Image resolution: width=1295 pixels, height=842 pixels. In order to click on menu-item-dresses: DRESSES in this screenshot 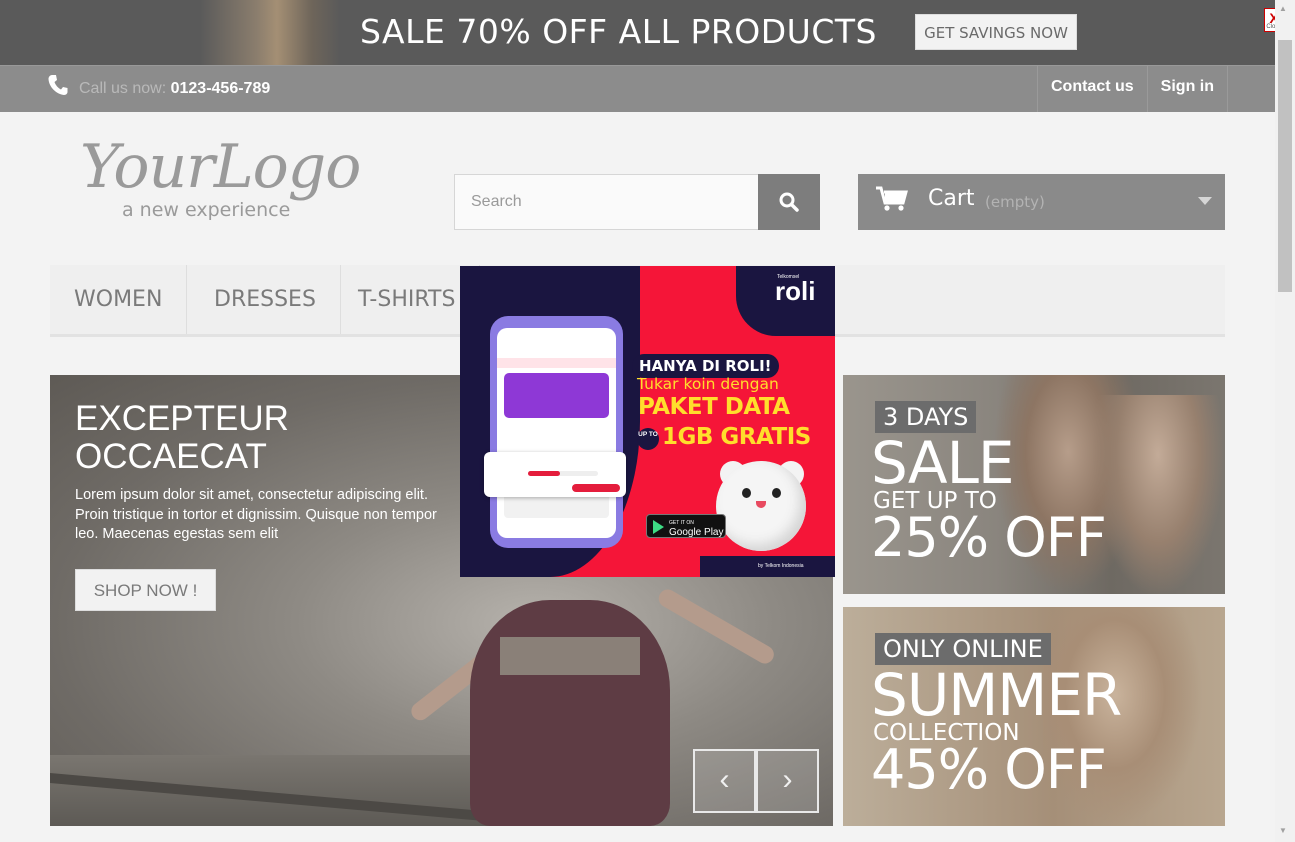, I will do `click(265, 299)`.